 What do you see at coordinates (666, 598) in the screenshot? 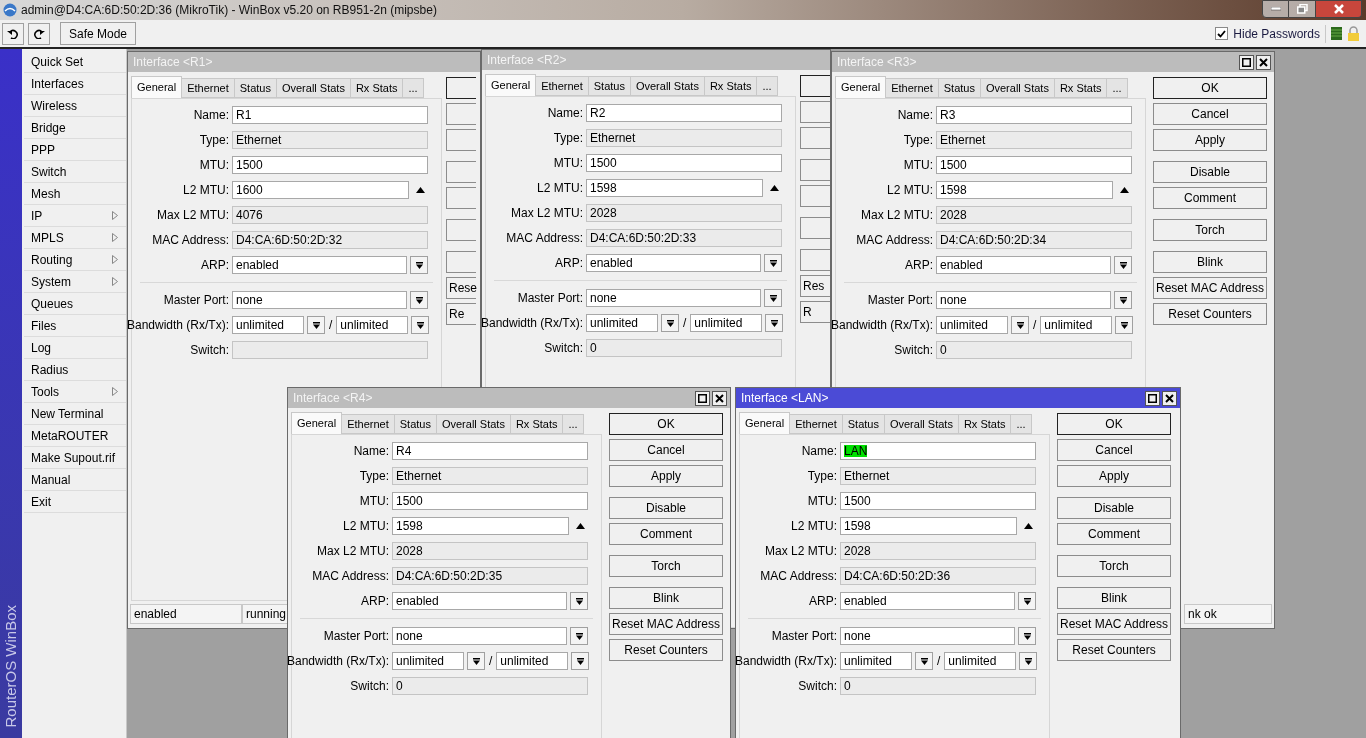
I see `action-button: Blink` at bounding box center [666, 598].